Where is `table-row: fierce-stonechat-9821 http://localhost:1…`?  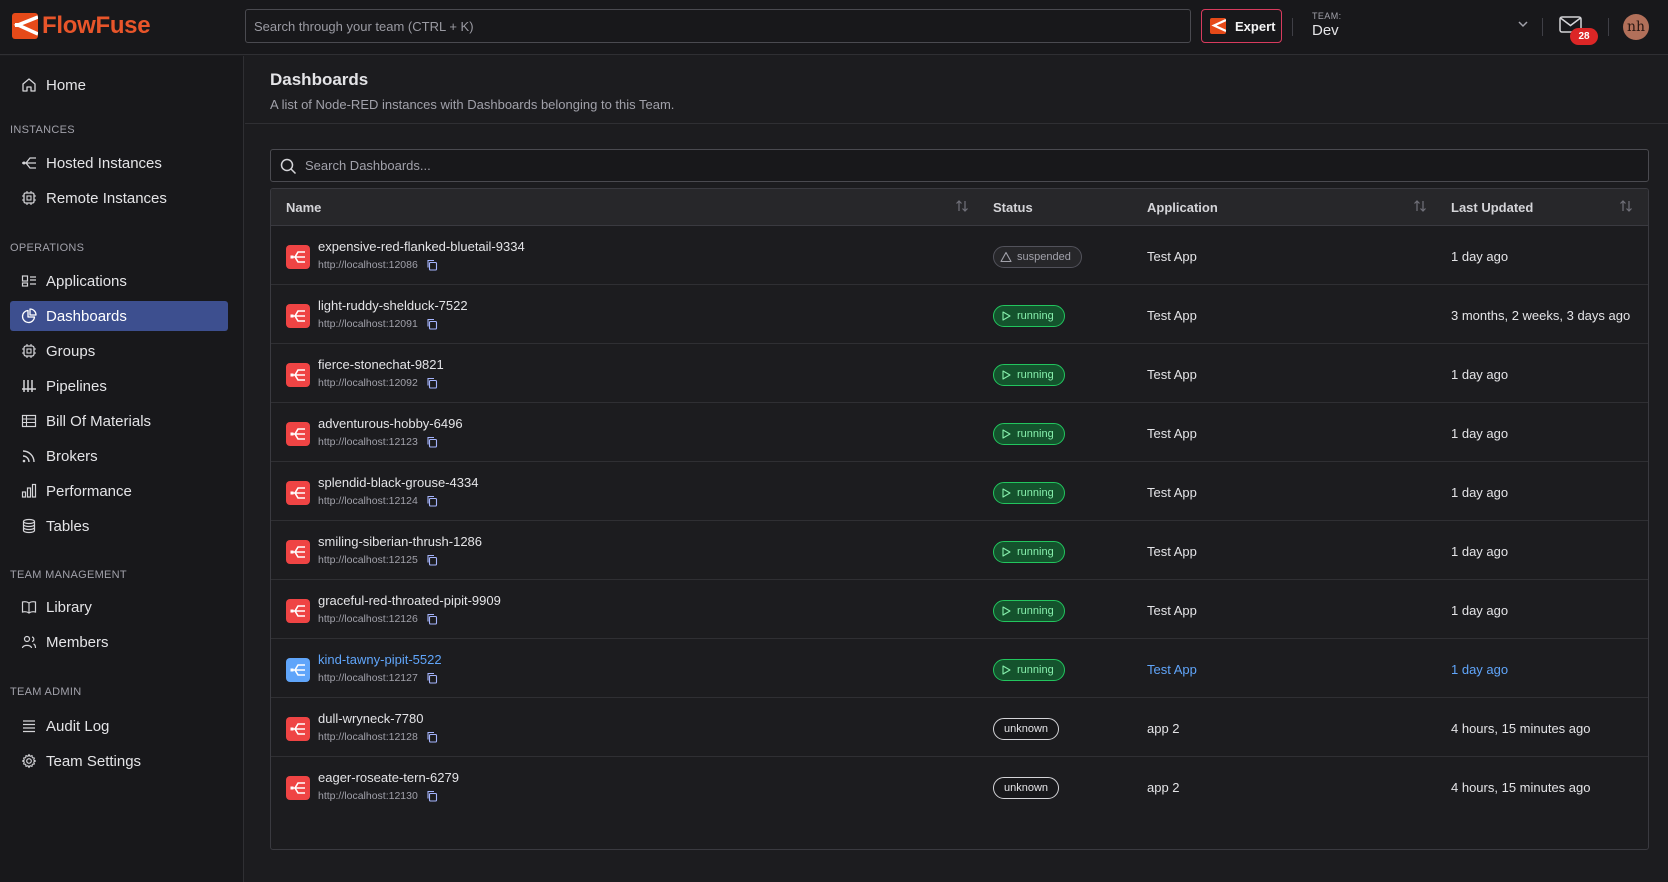 table-row: fierce-stonechat-9821 http://localhost:1… is located at coordinates (959, 373).